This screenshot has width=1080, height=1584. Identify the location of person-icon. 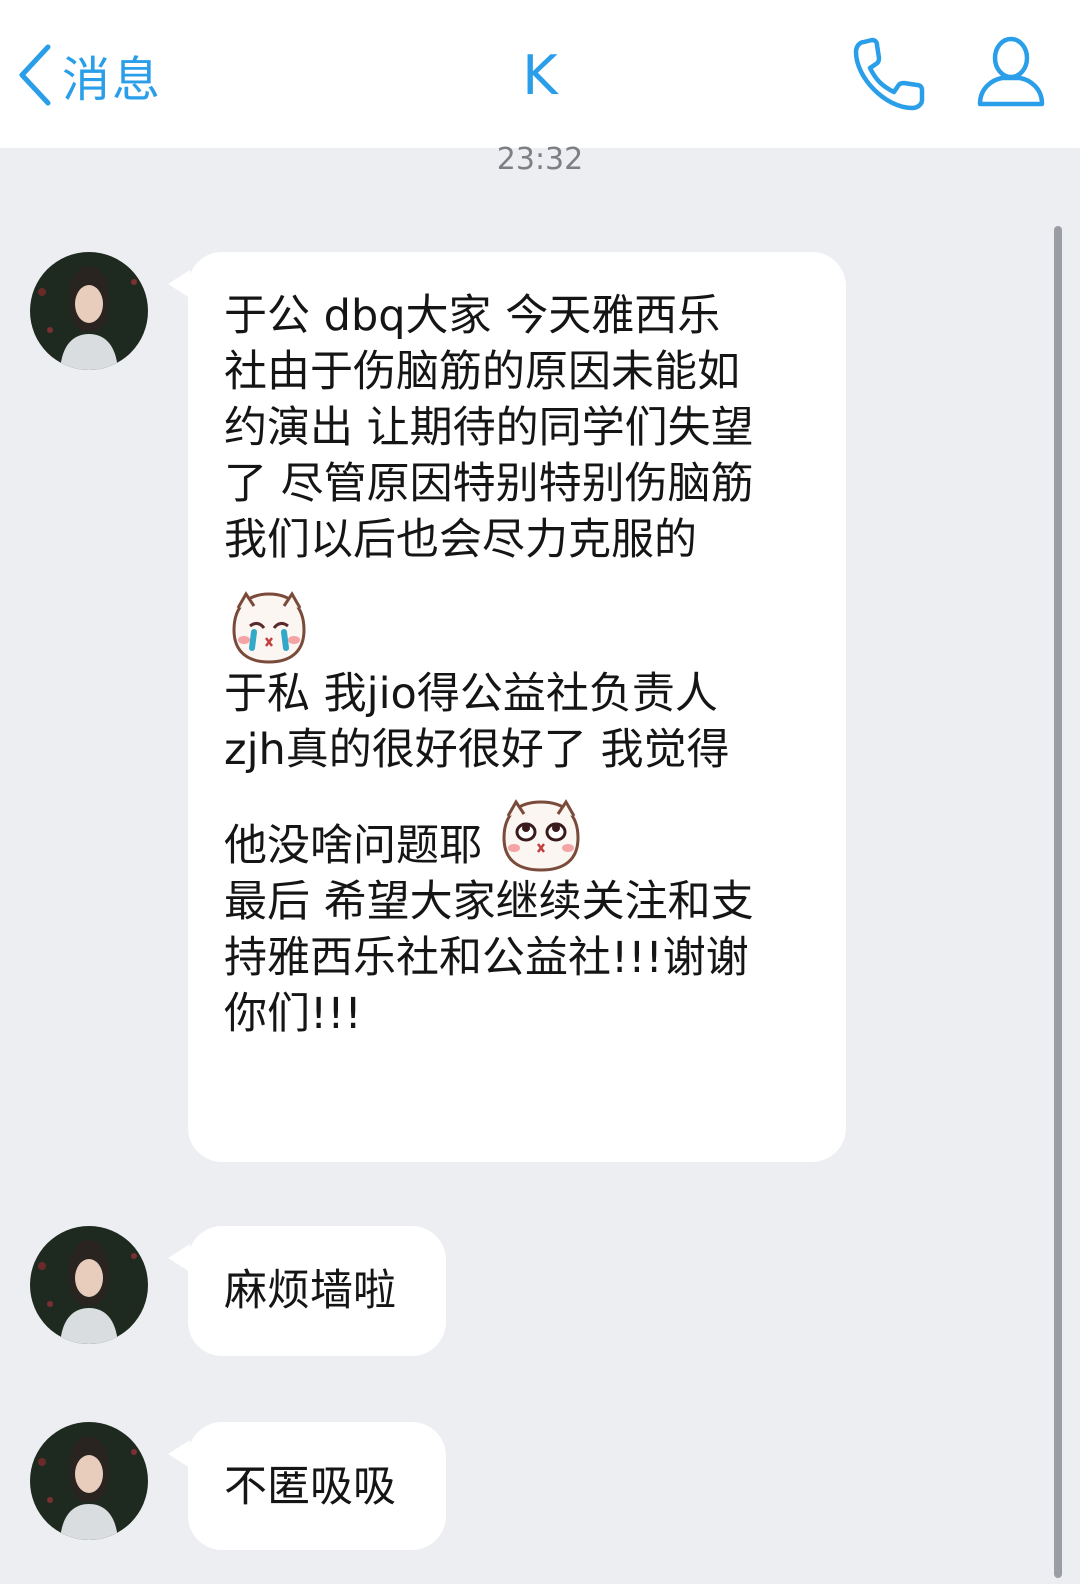
(1011, 71).